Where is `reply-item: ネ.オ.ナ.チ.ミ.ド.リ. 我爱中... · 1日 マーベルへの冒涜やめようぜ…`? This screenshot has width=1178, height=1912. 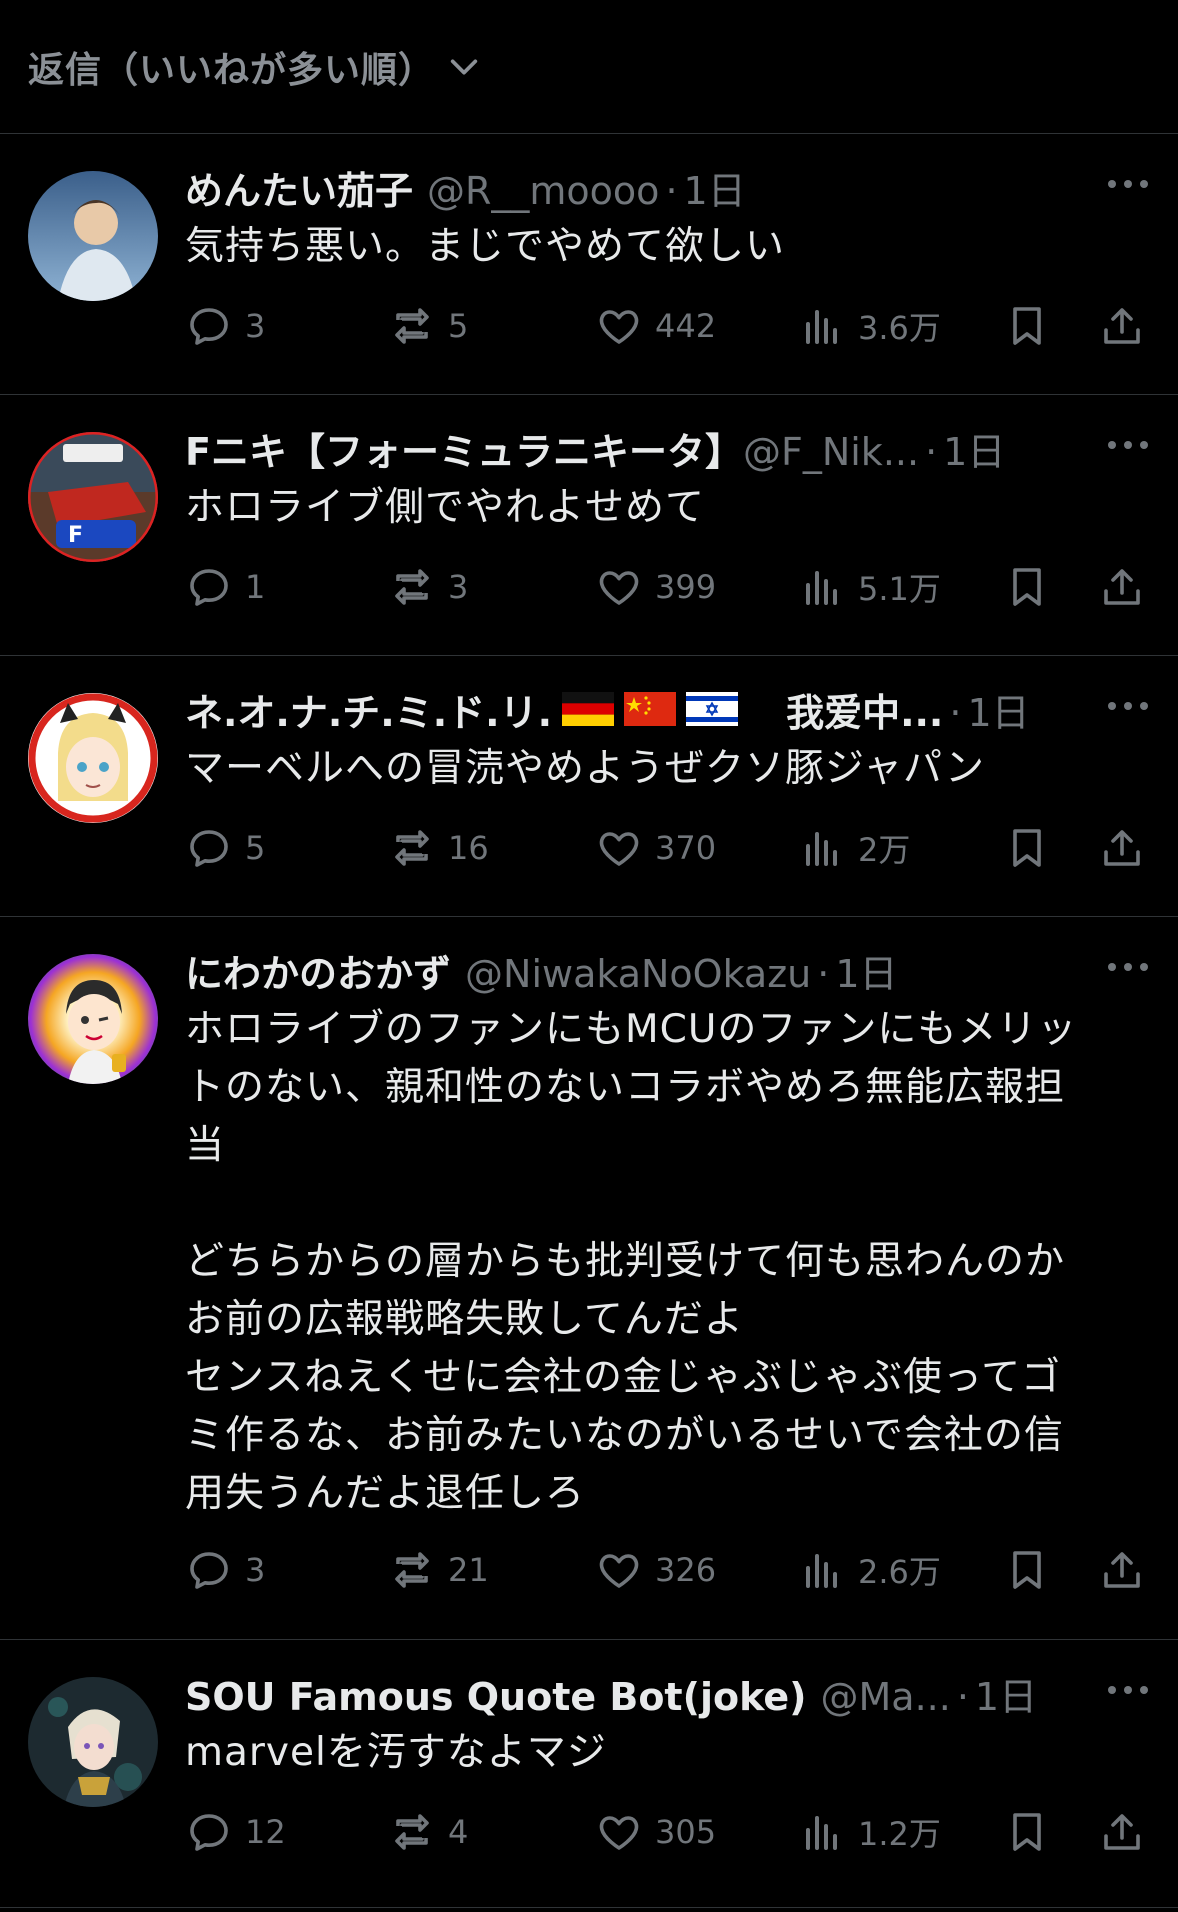 reply-item: ネ.オ.ナ.チ.ミ.ド.リ. 我爱中... · 1日 マーベルへの冒涜やめようぜ… is located at coordinates (589, 786).